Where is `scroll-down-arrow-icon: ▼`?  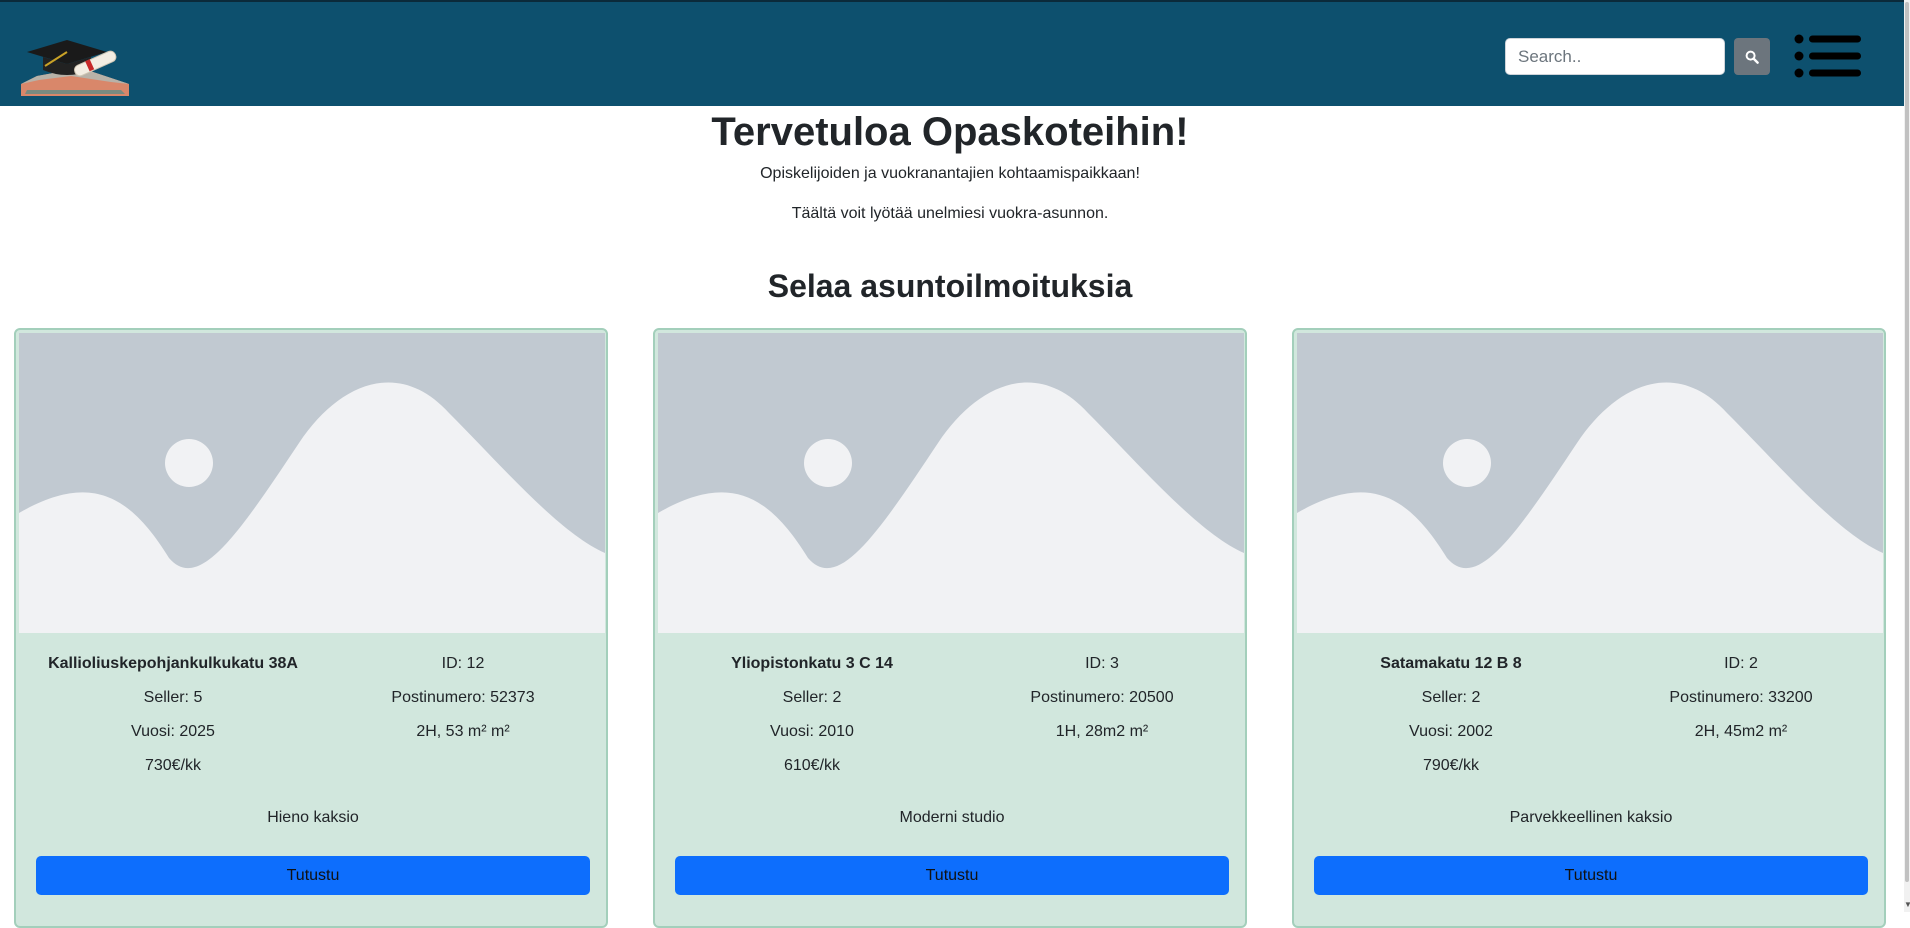 scroll-down-arrow-icon: ▼ is located at coordinates (1907, 905).